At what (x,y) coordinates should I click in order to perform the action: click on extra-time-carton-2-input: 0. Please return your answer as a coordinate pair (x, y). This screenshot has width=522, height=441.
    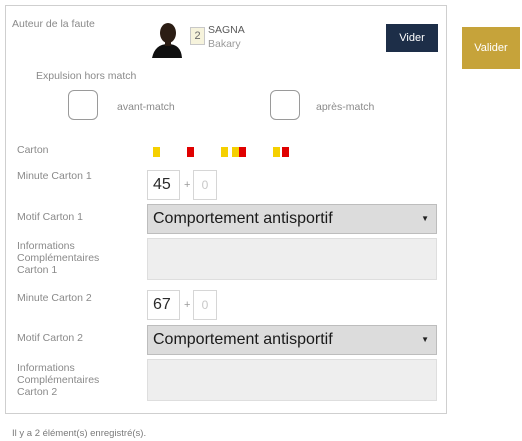
    Looking at the image, I should click on (205, 305).